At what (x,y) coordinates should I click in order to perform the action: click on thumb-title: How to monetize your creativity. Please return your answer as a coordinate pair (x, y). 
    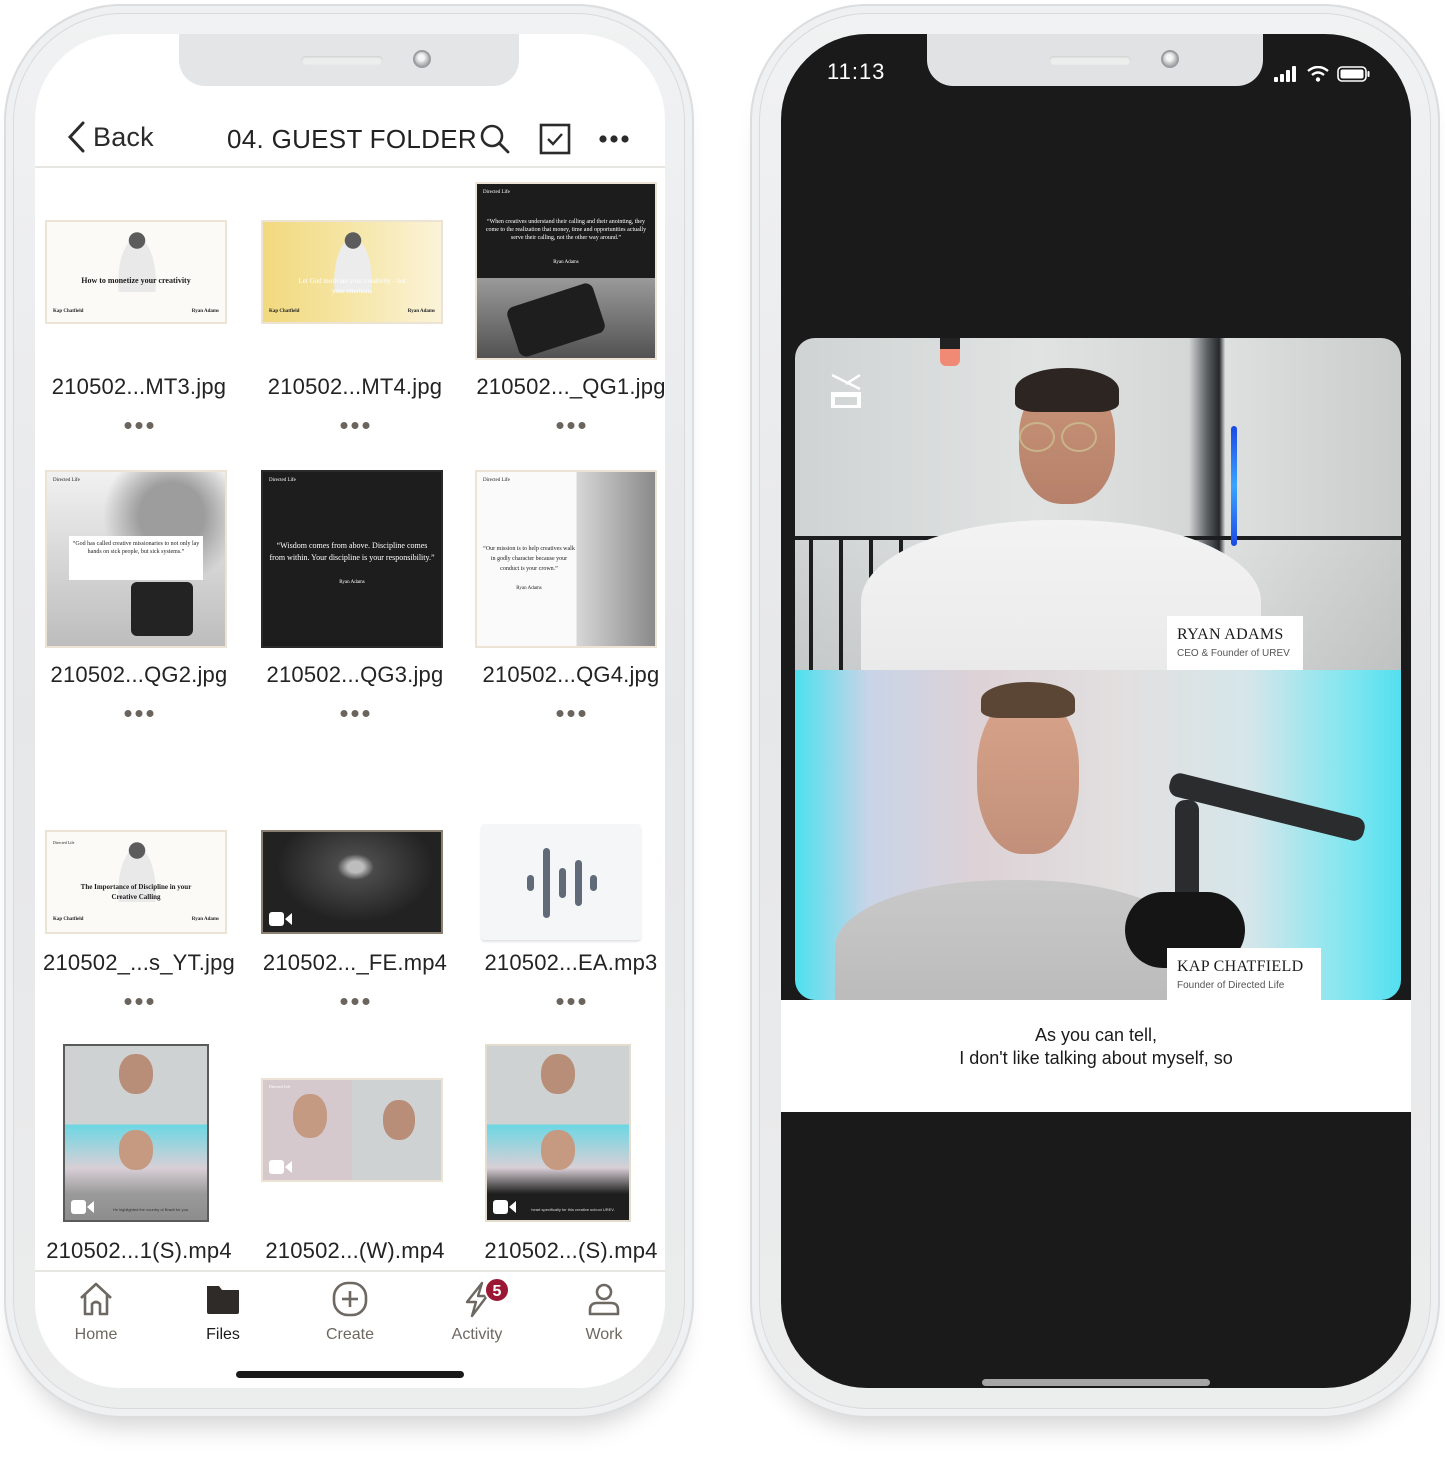
    Looking at the image, I should click on (136, 280).